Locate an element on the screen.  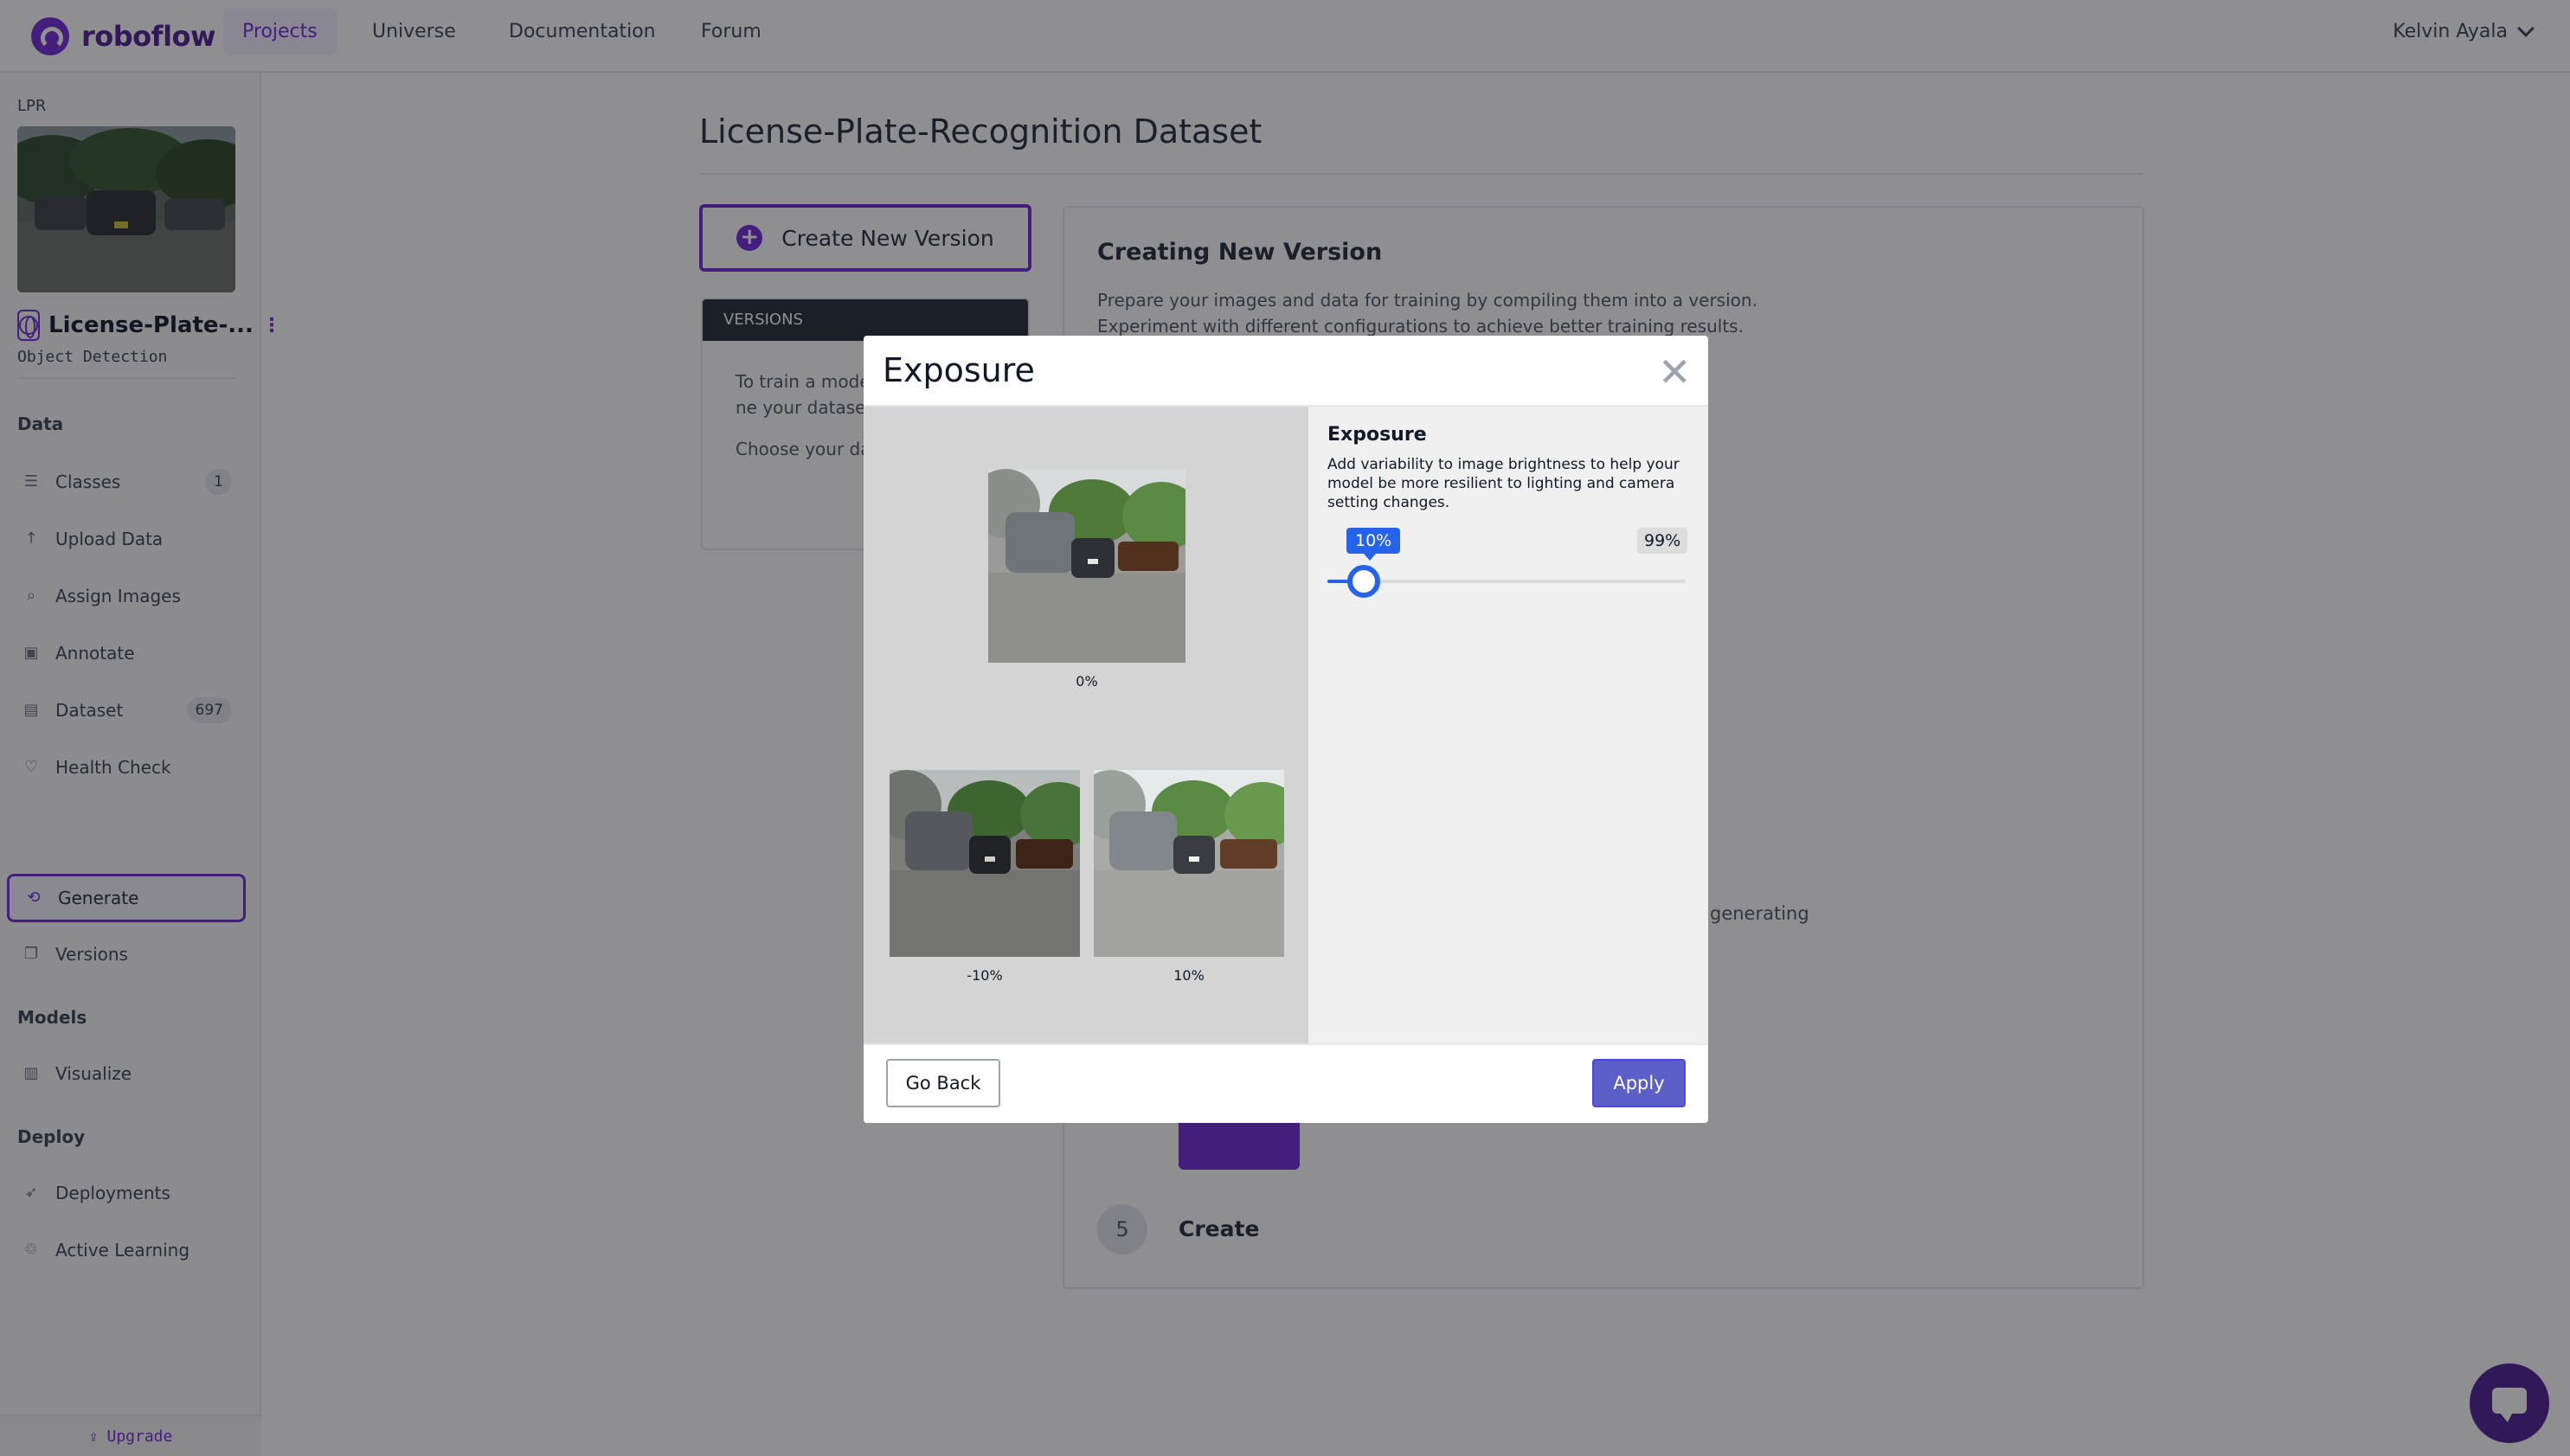
close-icon: ✕ is located at coordinates (1675, 372).